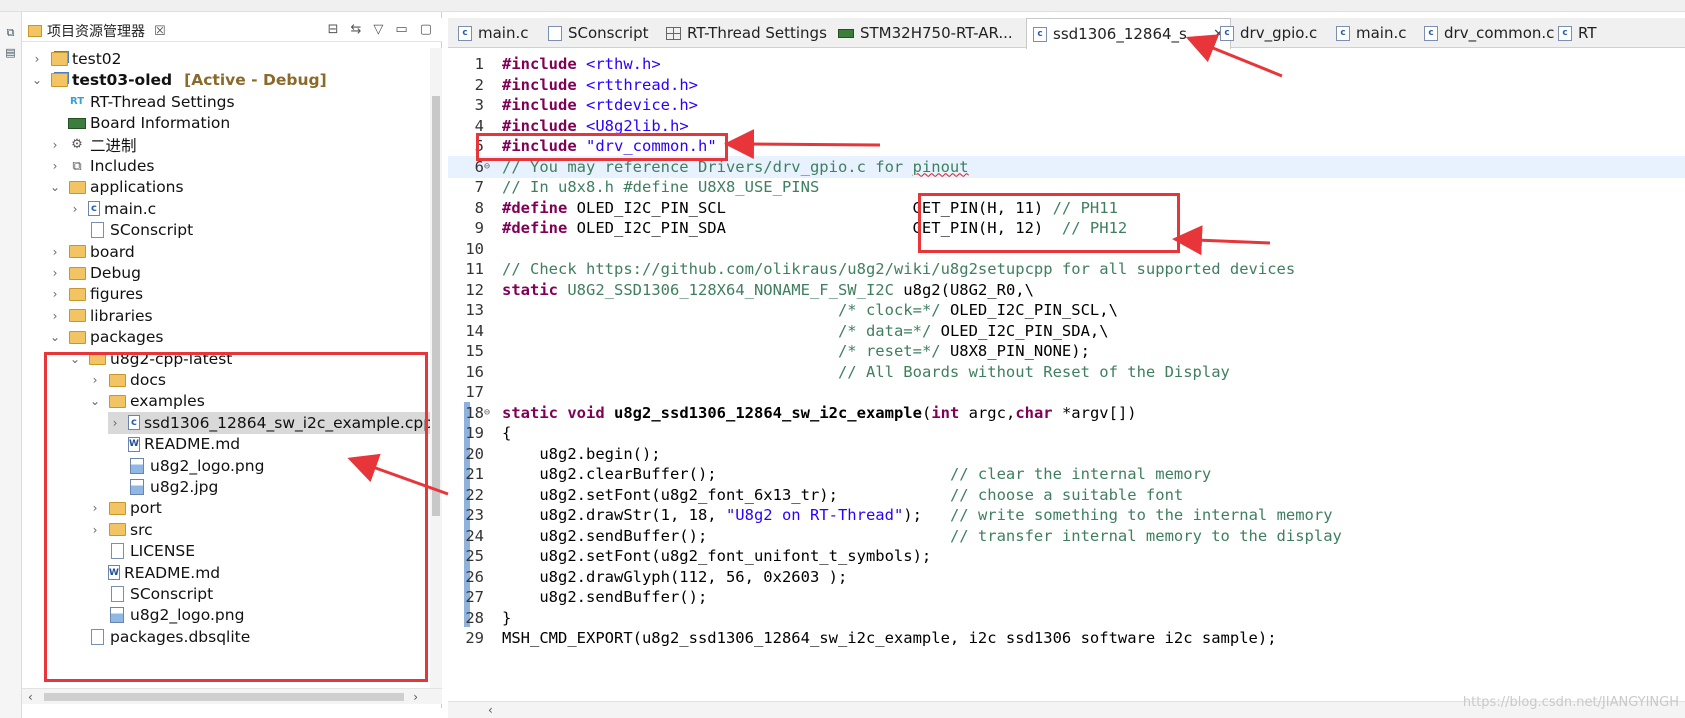 The image size is (1685, 718). I want to click on code-line: 28}, so click(1066, 618).